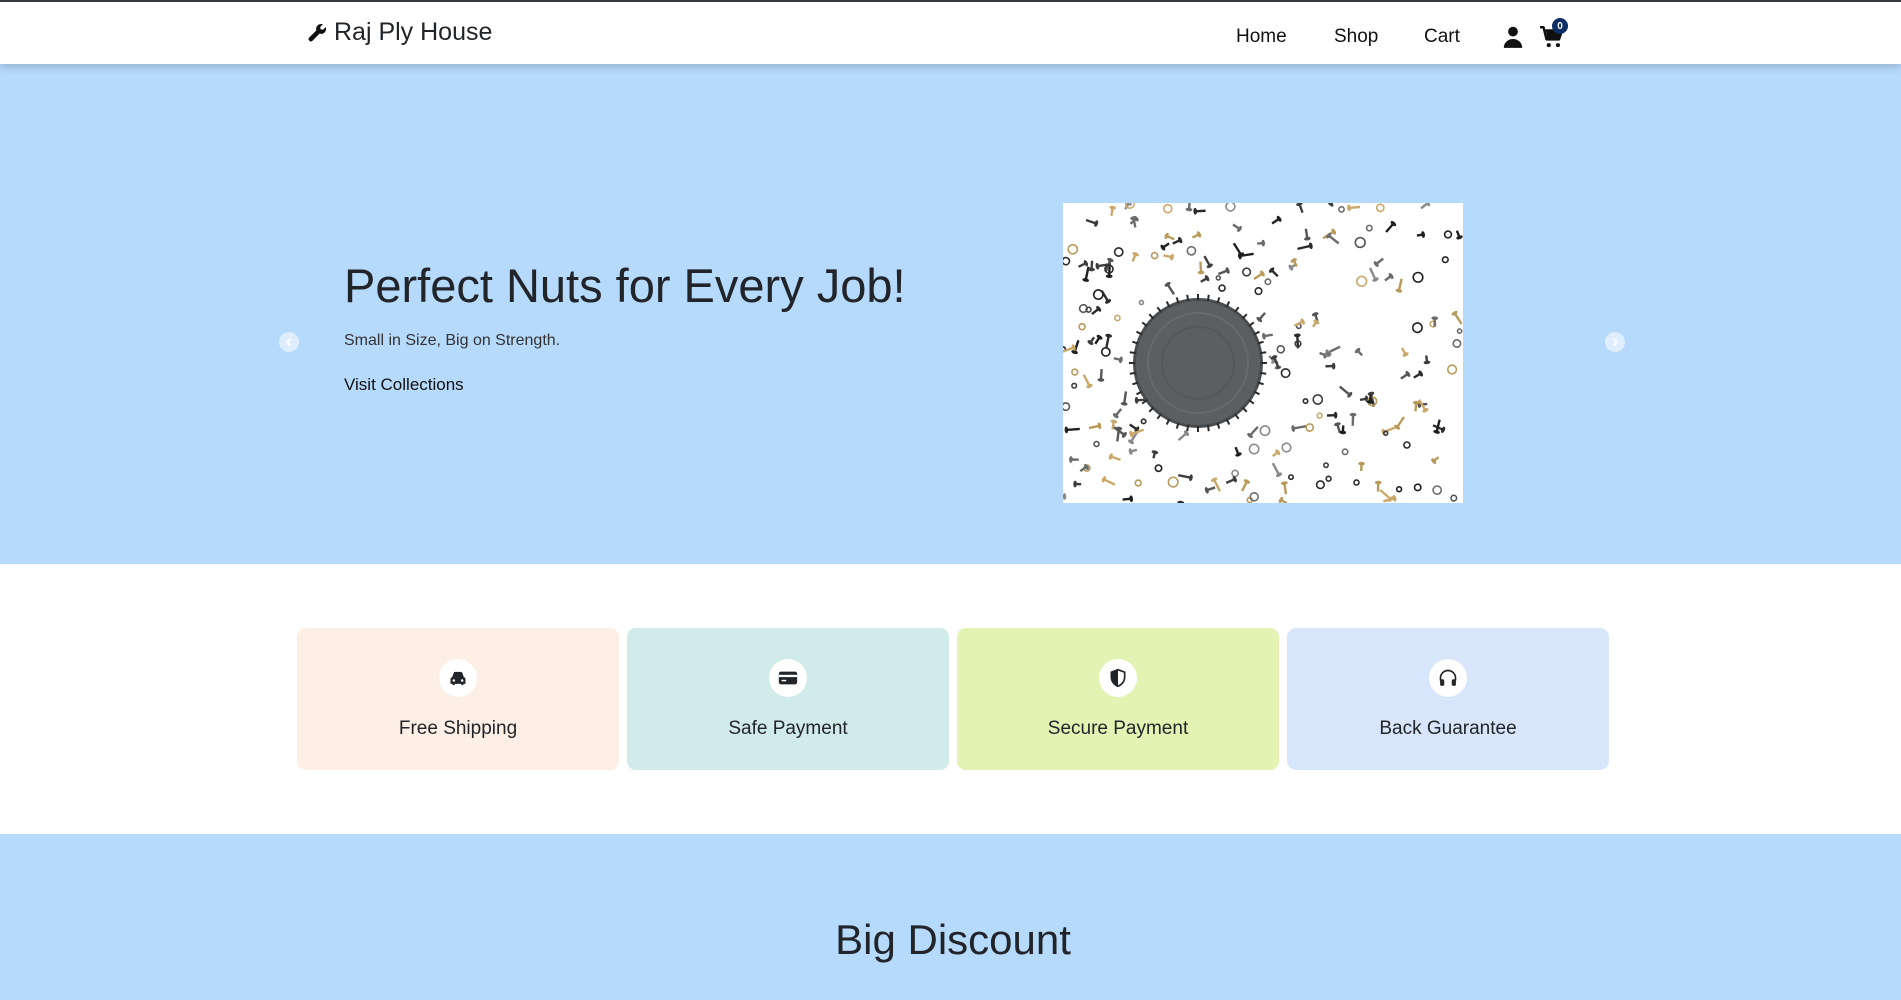 The height and width of the screenshot is (1000, 1901). I want to click on brand-logo: Raj Ply House, so click(399, 32).